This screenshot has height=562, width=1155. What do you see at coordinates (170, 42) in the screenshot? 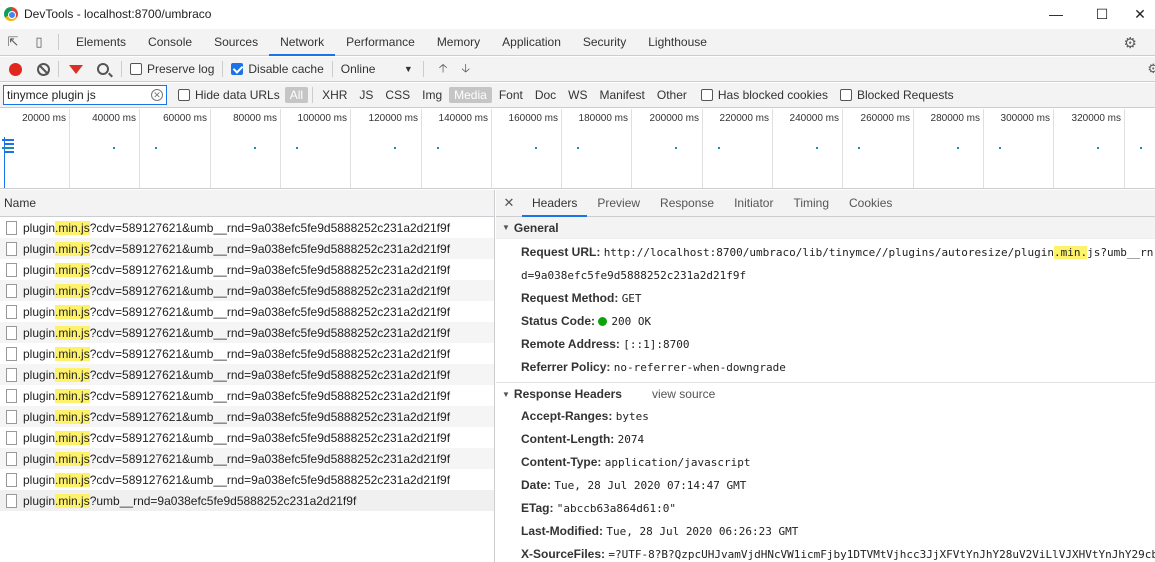
I see `tab-console: Console` at bounding box center [170, 42].